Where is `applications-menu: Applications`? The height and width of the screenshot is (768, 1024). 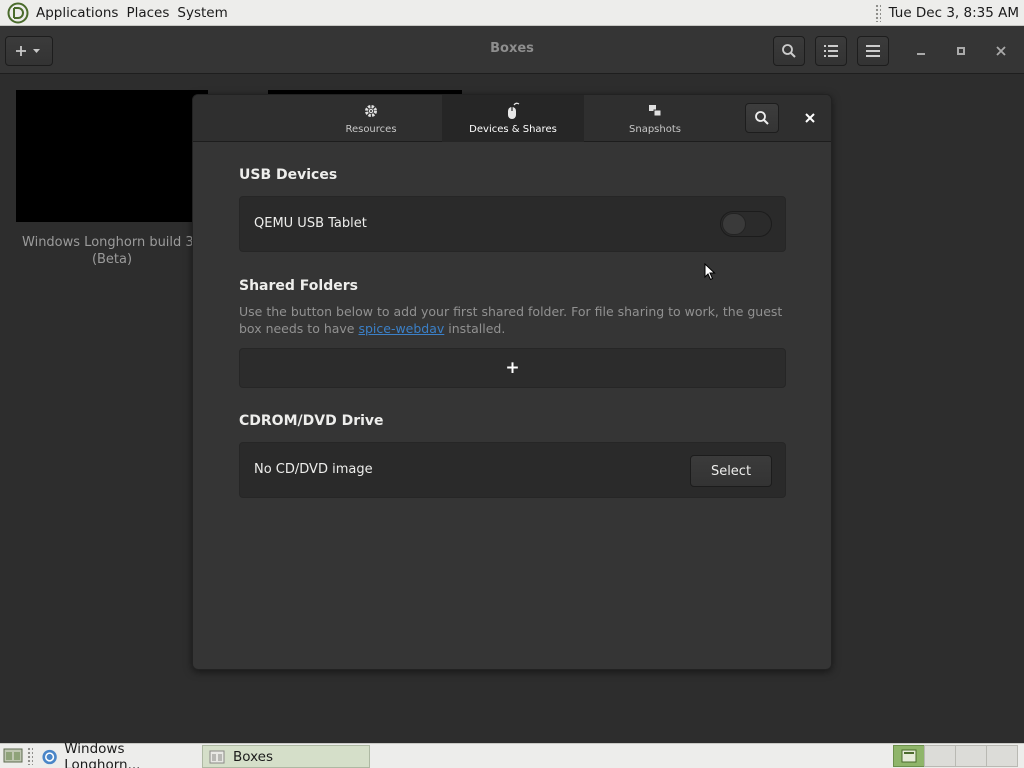
applications-menu: Applications is located at coordinates (77, 13).